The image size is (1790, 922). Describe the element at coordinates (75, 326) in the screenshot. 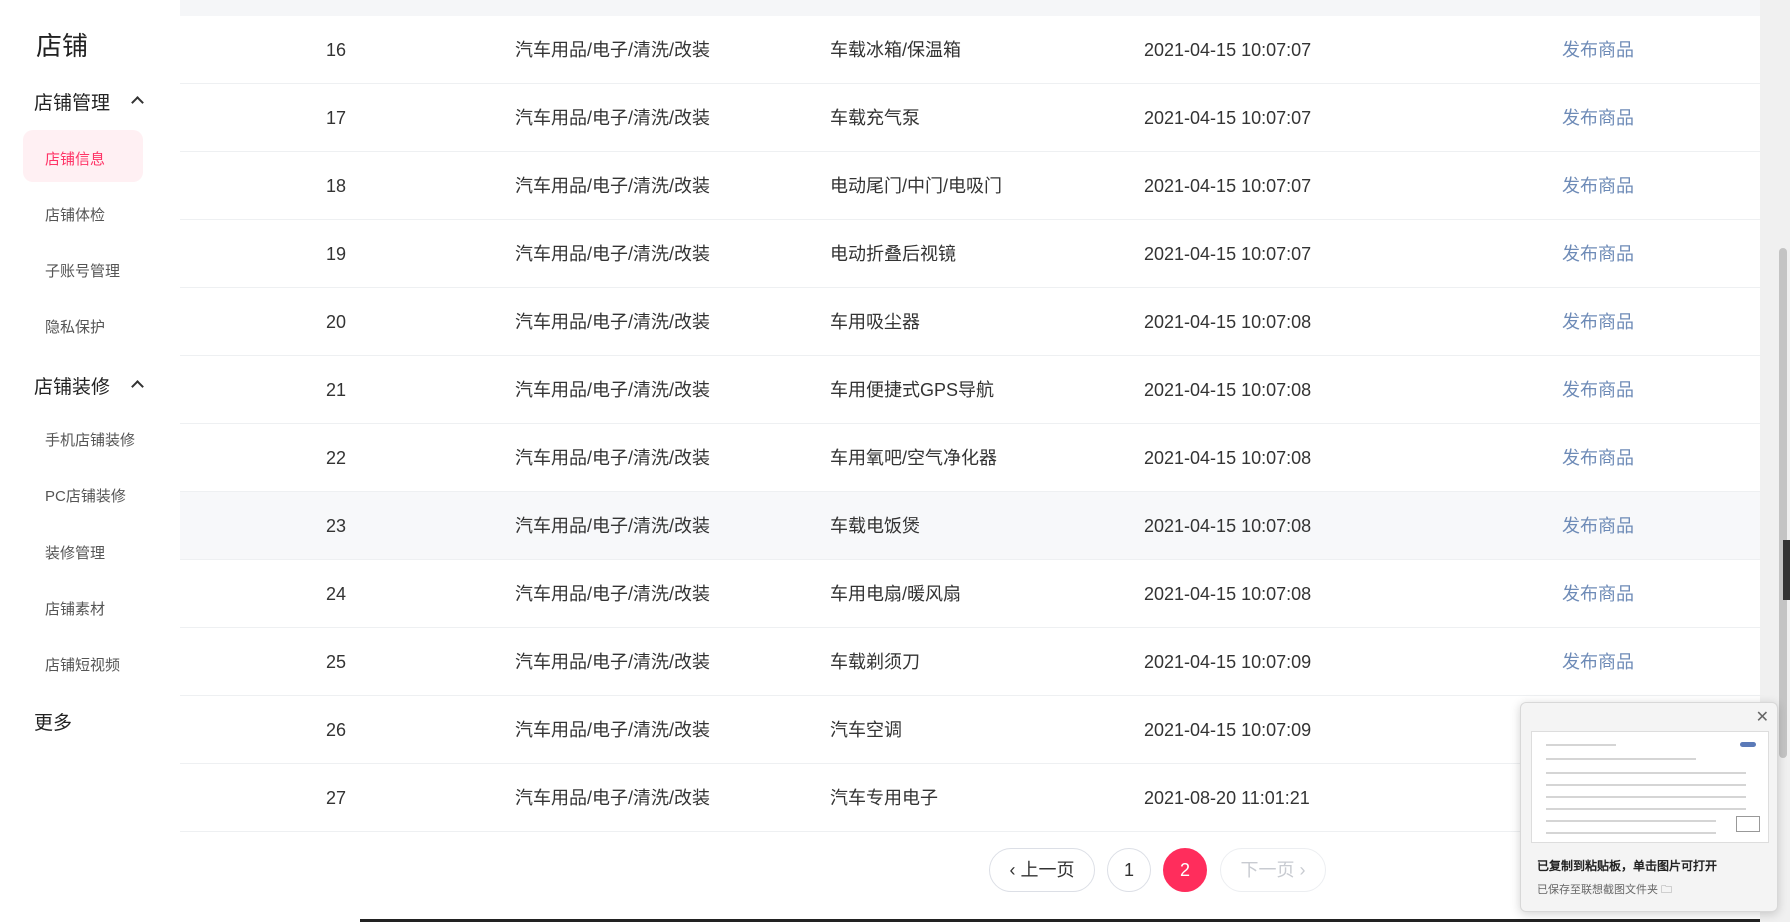

I see `sidebar-item-privacy: 隐私保护` at that location.